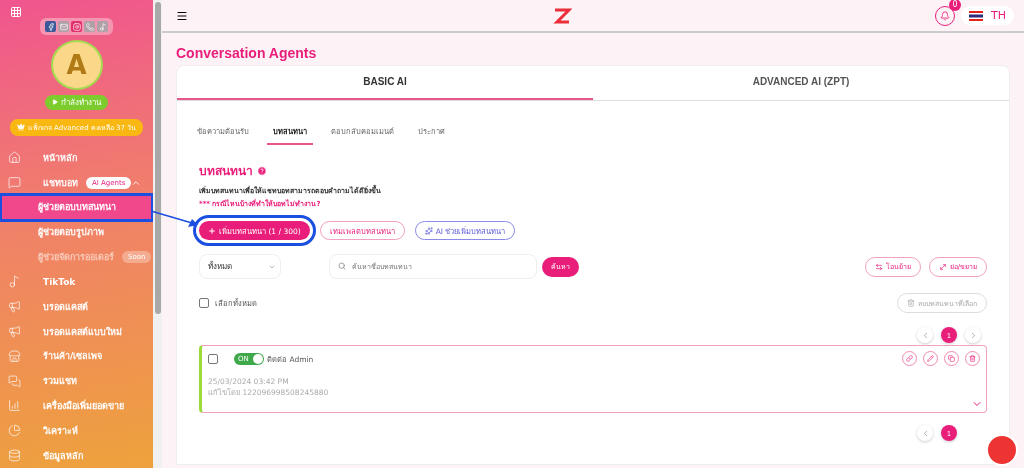 This screenshot has width=1024, height=468. I want to click on copy-button, so click(951, 358).